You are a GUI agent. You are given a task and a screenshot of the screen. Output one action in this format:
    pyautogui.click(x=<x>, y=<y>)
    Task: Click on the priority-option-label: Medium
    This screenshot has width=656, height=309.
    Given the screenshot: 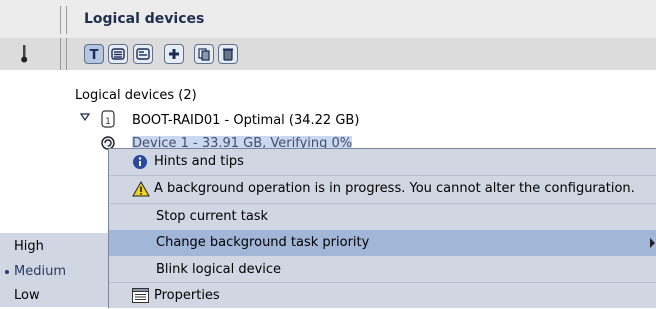 What is the action you would take?
    pyautogui.click(x=40, y=271)
    